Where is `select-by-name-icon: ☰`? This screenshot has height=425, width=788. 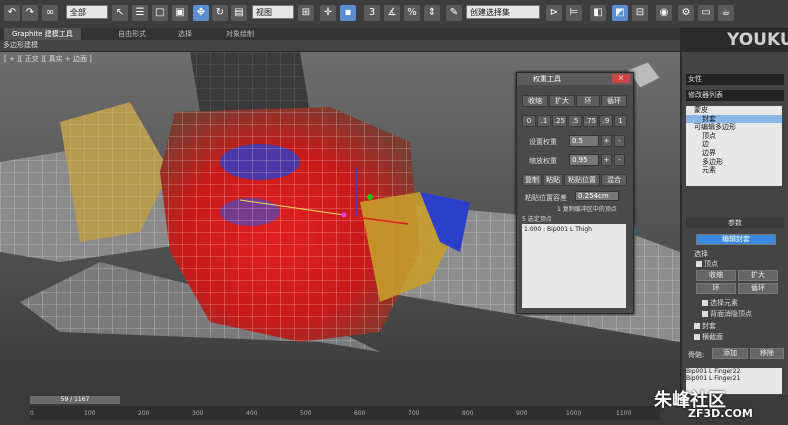 select-by-name-icon: ☰ is located at coordinates (140, 13).